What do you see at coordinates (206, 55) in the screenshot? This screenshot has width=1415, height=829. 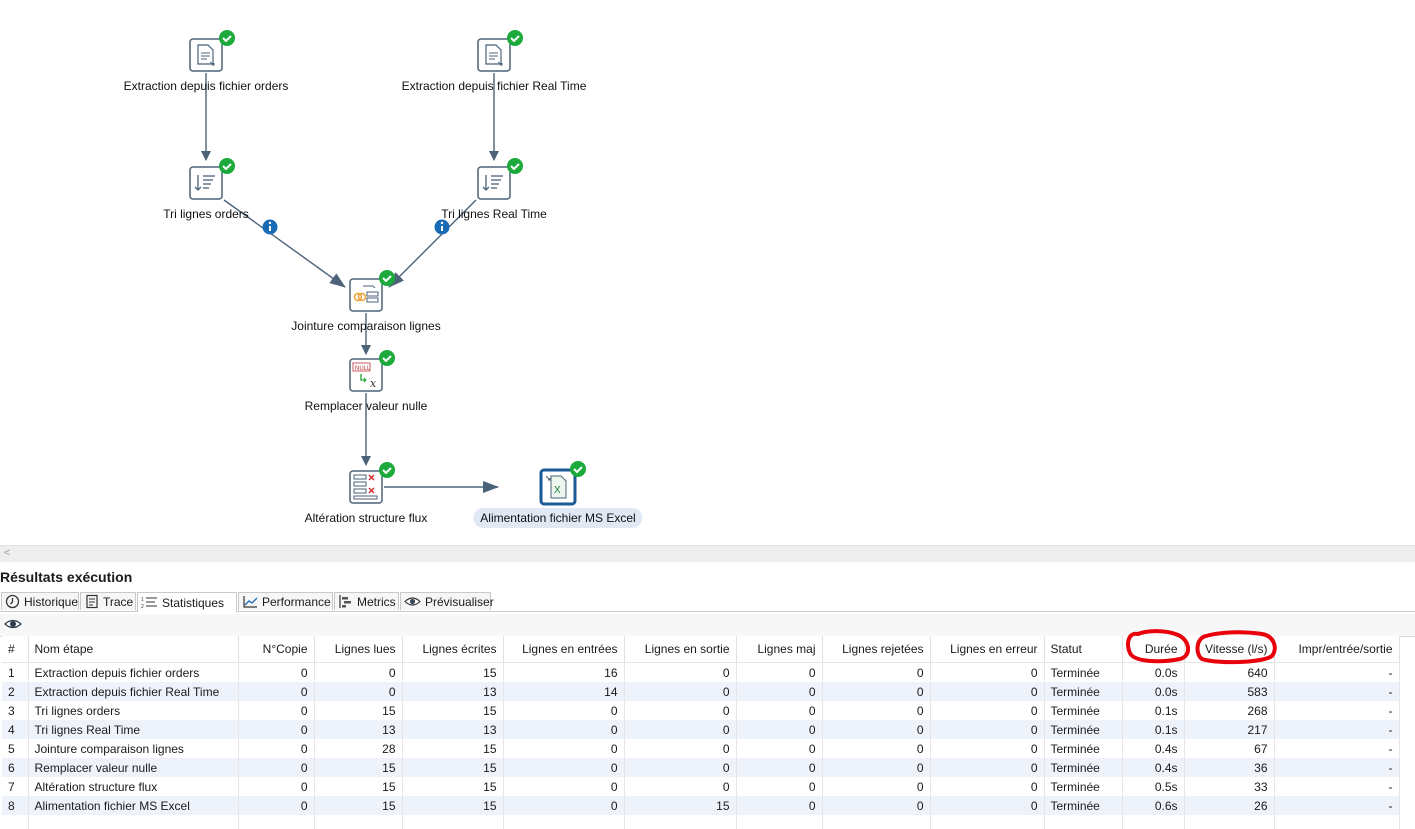 I see `step-extraction-orders` at bounding box center [206, 55].